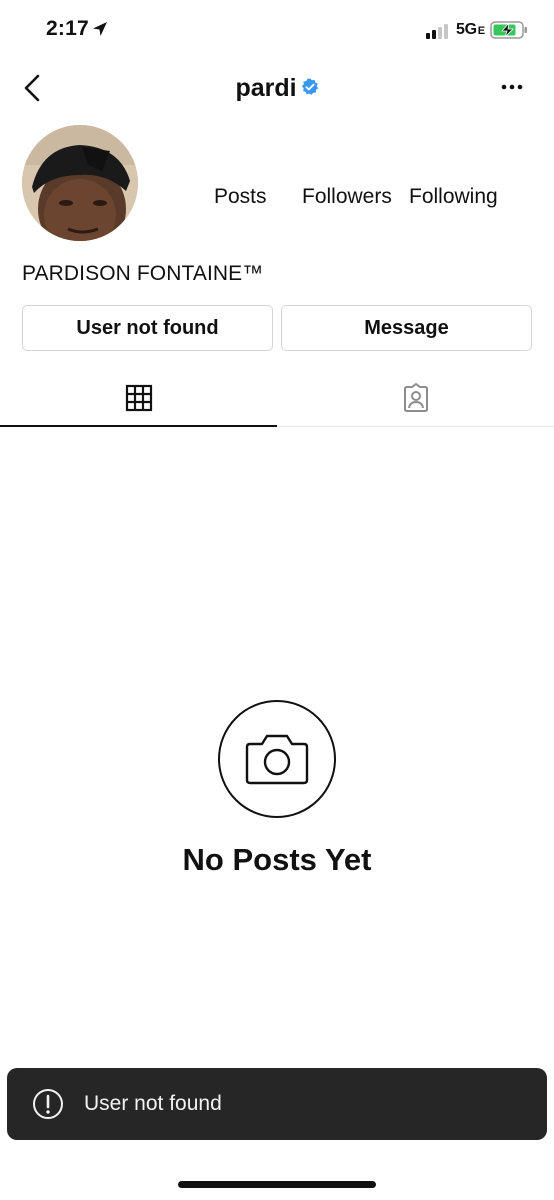  I want to click on following-stat: Following, so click(453, 197).